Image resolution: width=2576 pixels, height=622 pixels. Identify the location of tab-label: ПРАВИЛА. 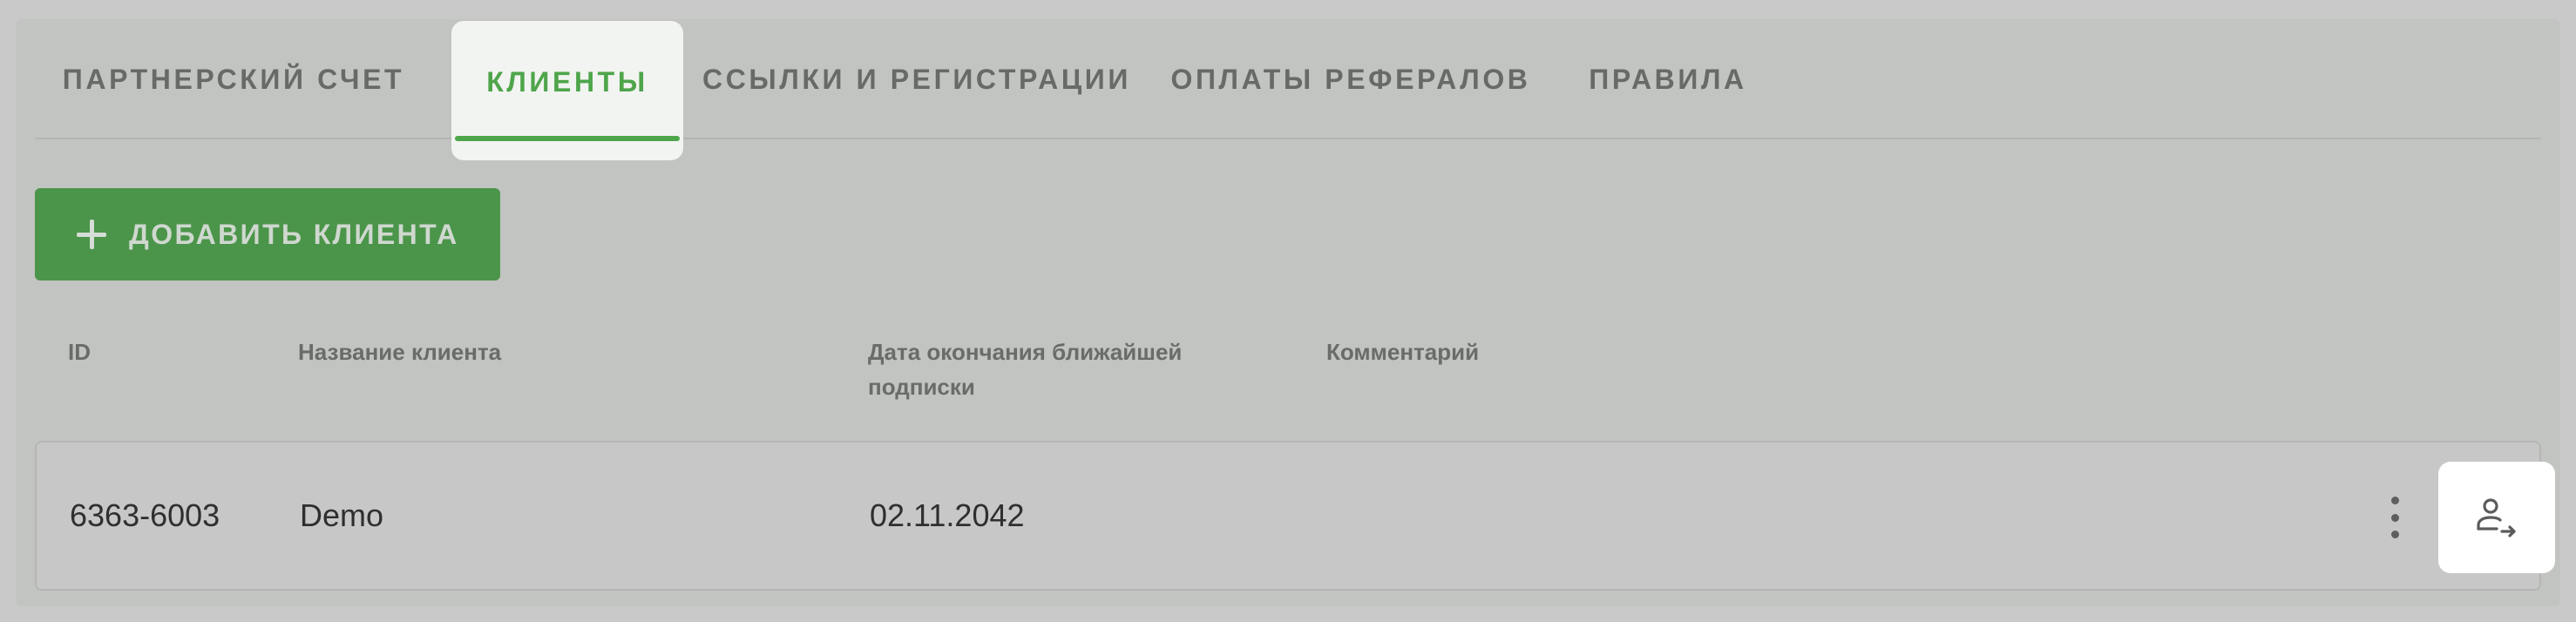
(1668, 79).